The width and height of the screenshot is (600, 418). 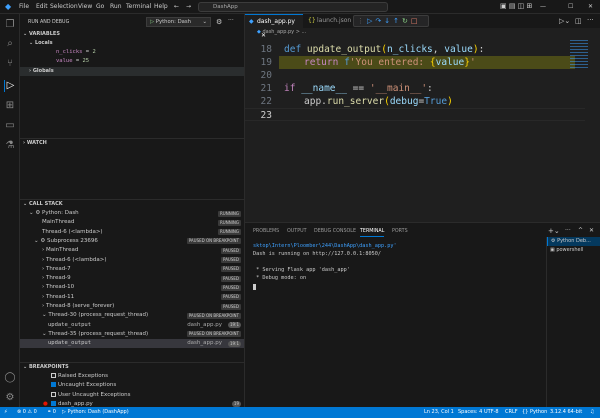 What do you see at coordinates (416, 21) in the screenshot?
I see `stop-icon: □` at bounding box center [416, 21].